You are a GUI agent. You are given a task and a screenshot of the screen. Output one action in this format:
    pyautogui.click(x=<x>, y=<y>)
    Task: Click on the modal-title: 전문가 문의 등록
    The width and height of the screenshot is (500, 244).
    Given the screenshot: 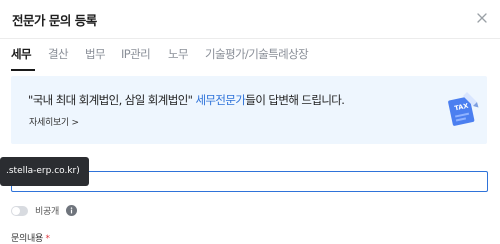 What is the action you would take?
    pyautogui.click(x=54, y=20)
    